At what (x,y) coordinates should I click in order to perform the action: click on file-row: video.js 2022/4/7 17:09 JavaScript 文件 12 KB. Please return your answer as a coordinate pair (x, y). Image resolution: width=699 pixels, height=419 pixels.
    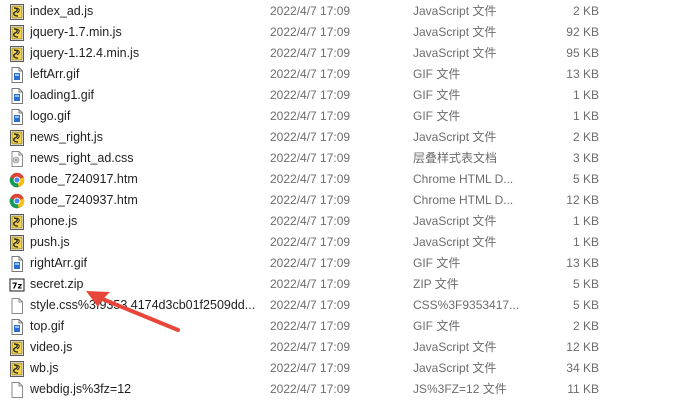
    Looking at the image, I should click on (349, 347).